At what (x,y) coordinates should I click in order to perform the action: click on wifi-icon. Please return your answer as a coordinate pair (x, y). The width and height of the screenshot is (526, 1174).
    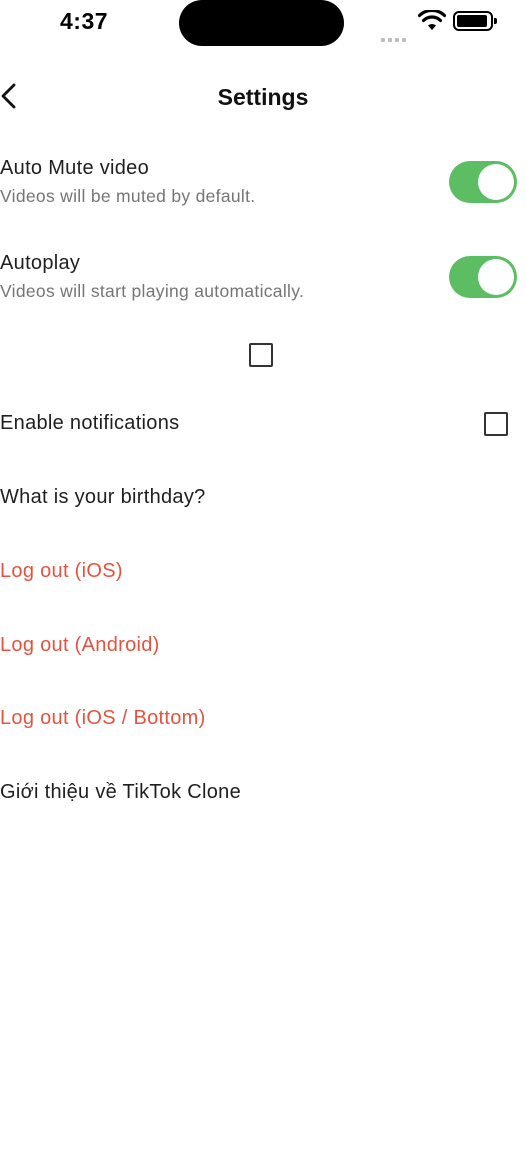
    Looking at the image, I should click on (432, 20).